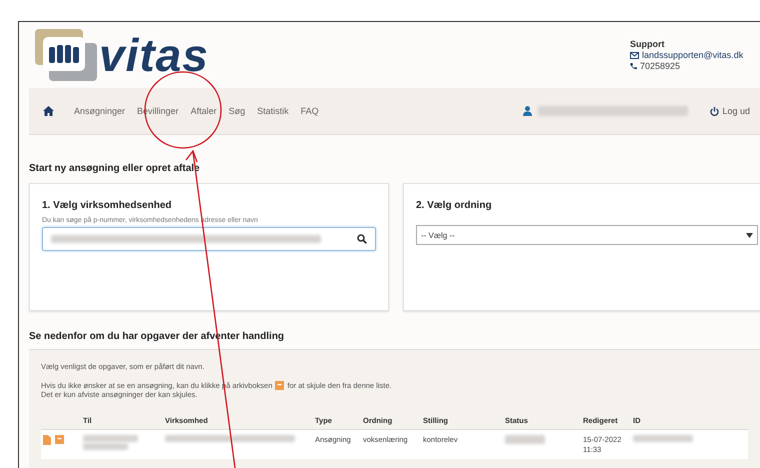 Image resolution: width=760 pixels, height=468 pixels. I want to click on support-phone: 70258925, so click(660, 66).